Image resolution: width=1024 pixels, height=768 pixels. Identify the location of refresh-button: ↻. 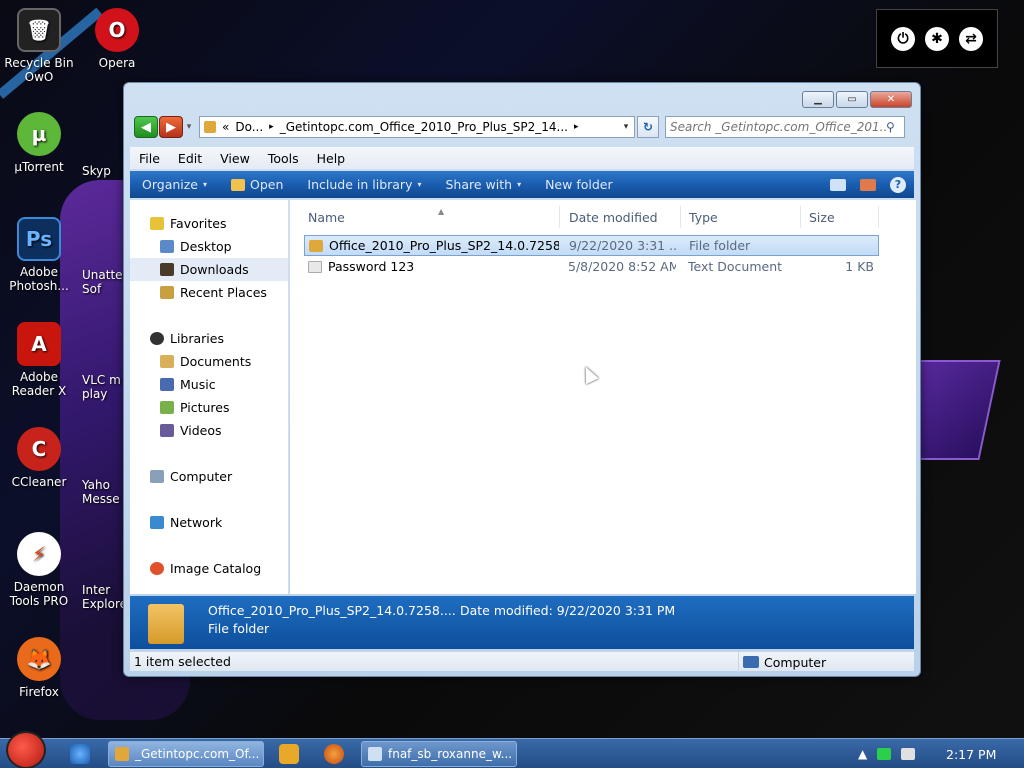
(648, 127).